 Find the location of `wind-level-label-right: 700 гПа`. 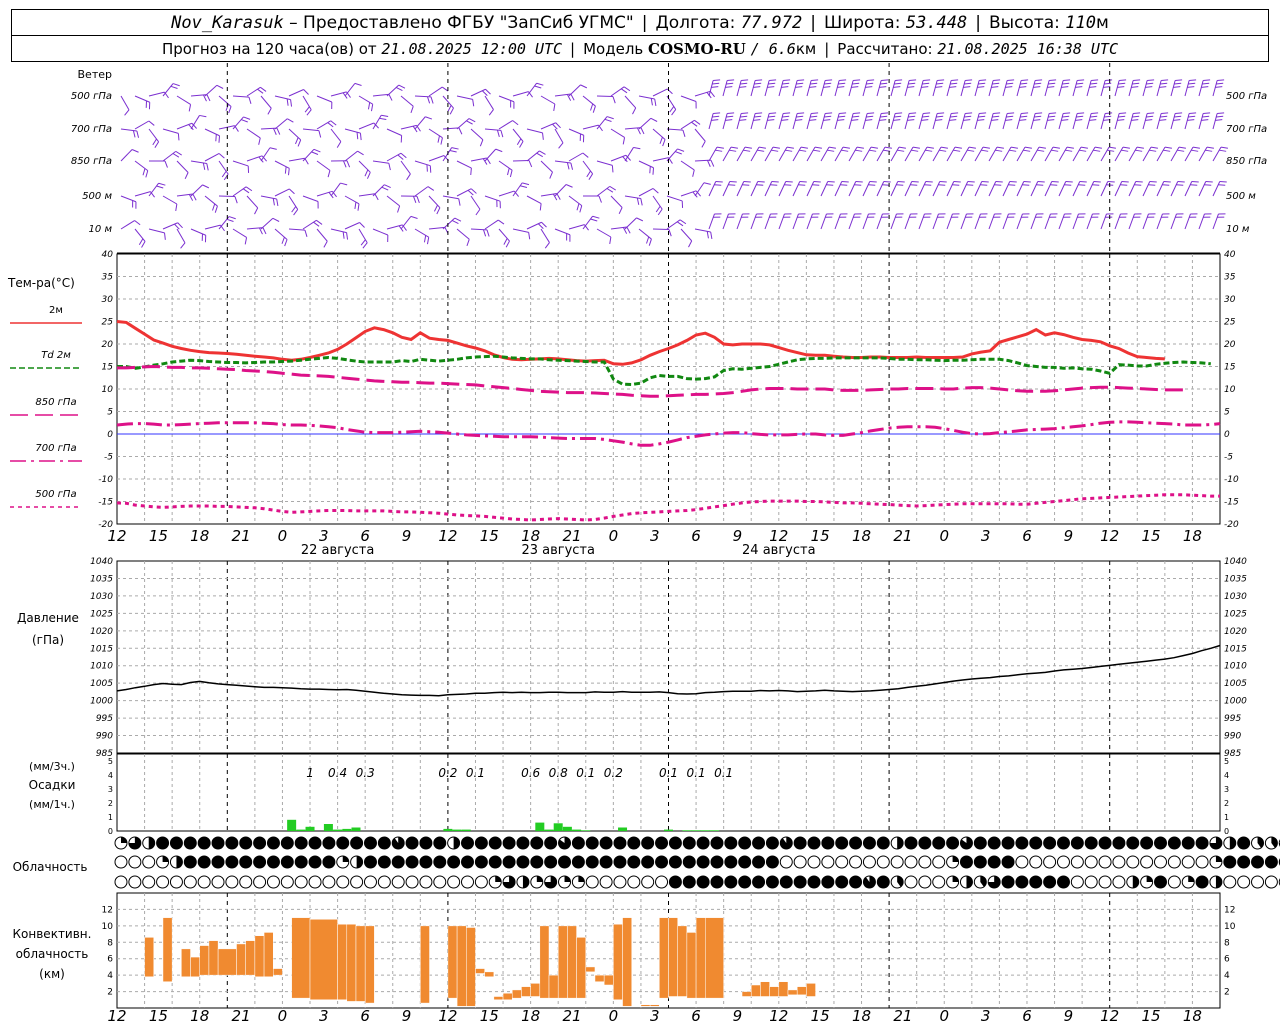

wind-level-label-right: 700 гПа is located at coordinates (1246, 129).